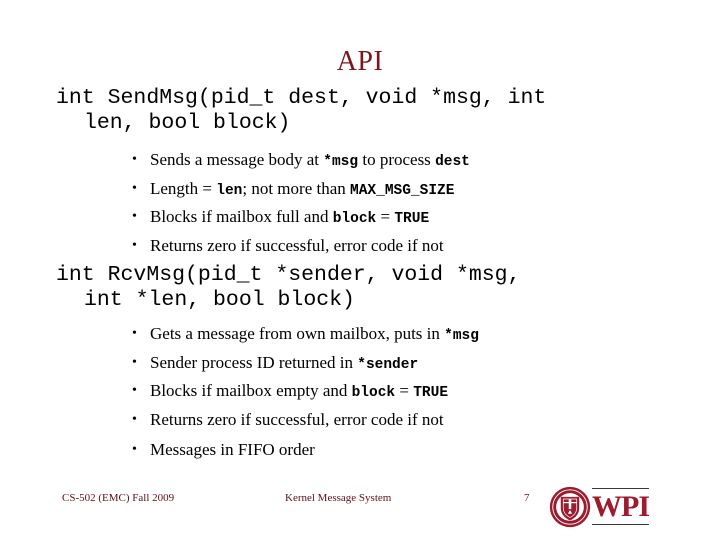 This screenshot has height=540, width=720. I want to click on list-item: Length = len; not more than MAX_MSG_SIZE, so click(391, 190).